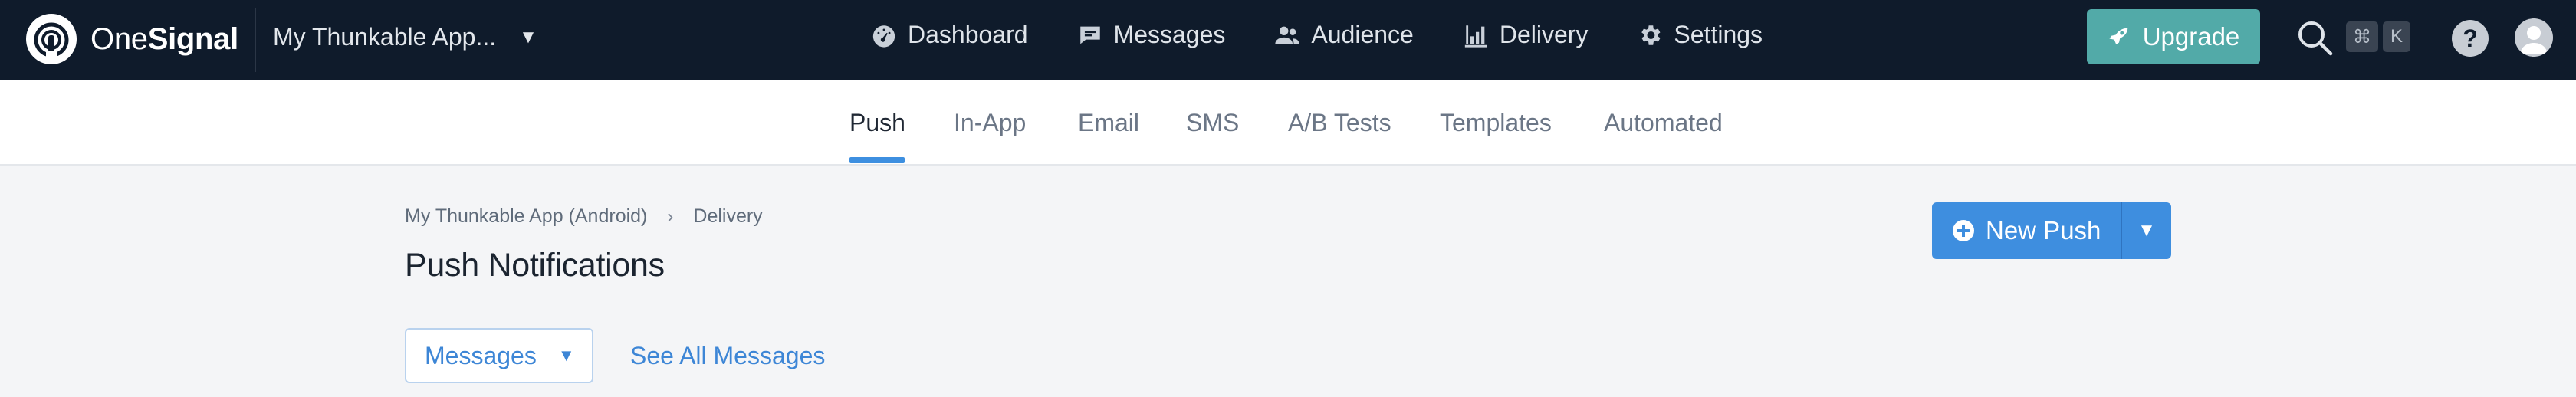 Image resolution: width=2576 pixels, height=397 pixels. Describe the element at coordinates (1476, 36) in the screenshot. I see `chart-icon` at that location.